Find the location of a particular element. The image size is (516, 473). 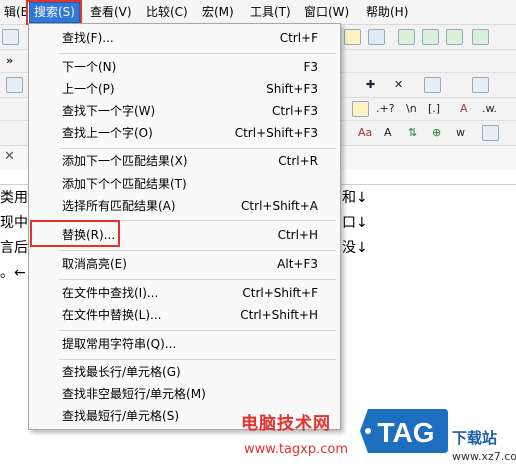

char-class-icon: [.] is located at coordinates (434, 109).